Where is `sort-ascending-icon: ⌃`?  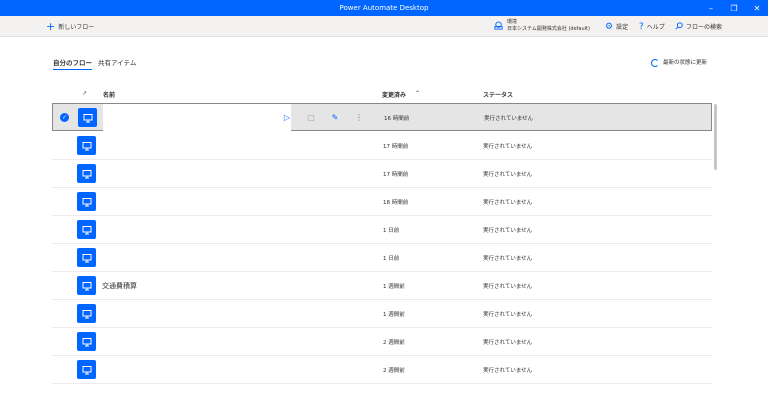 sort-ascending-icon: ⌃ is located at coordinates (417, 93).